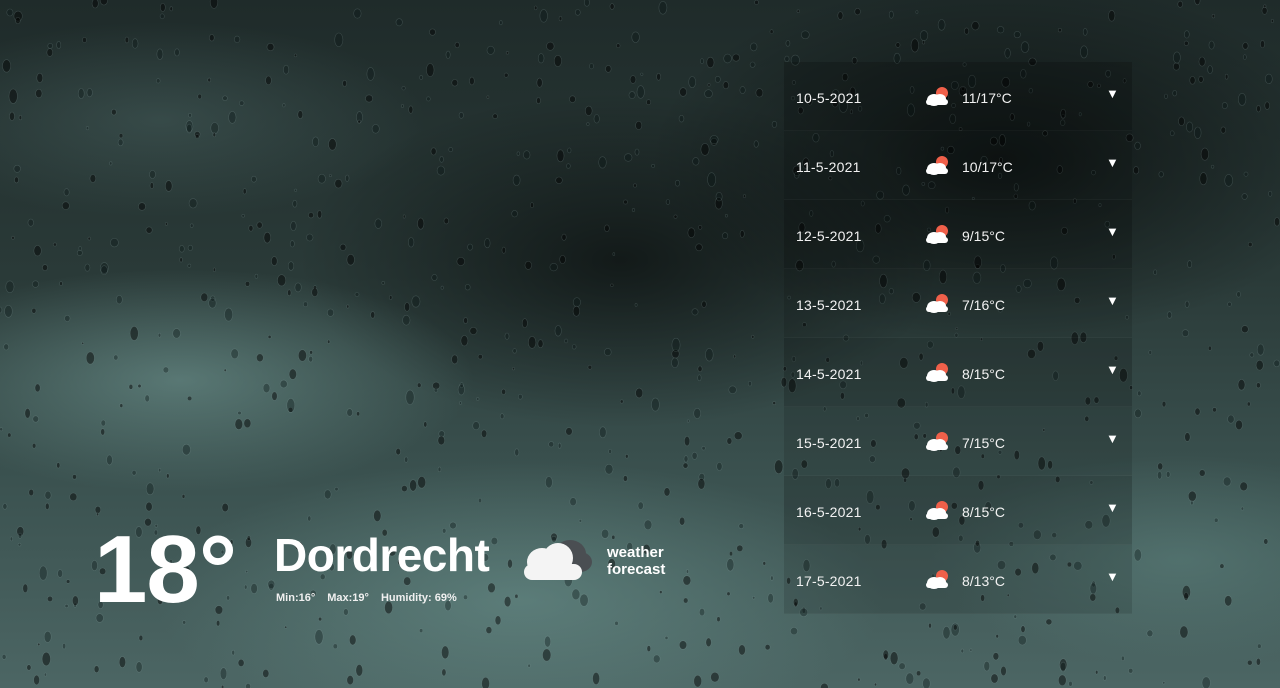  Describe the element at coordinates (958, 96) in the screenshot. I see `forecast-row: 10-5-2021 11/17°C ▼` at that location.